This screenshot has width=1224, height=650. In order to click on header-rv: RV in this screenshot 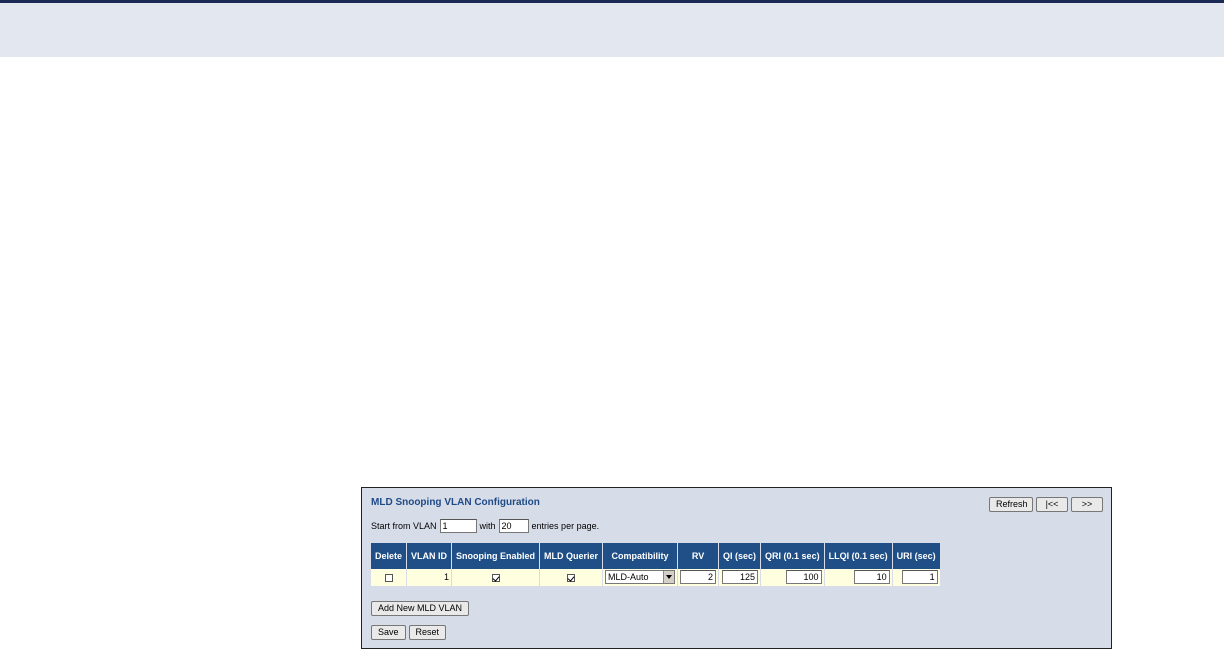, I will do `click(698, 556)`.